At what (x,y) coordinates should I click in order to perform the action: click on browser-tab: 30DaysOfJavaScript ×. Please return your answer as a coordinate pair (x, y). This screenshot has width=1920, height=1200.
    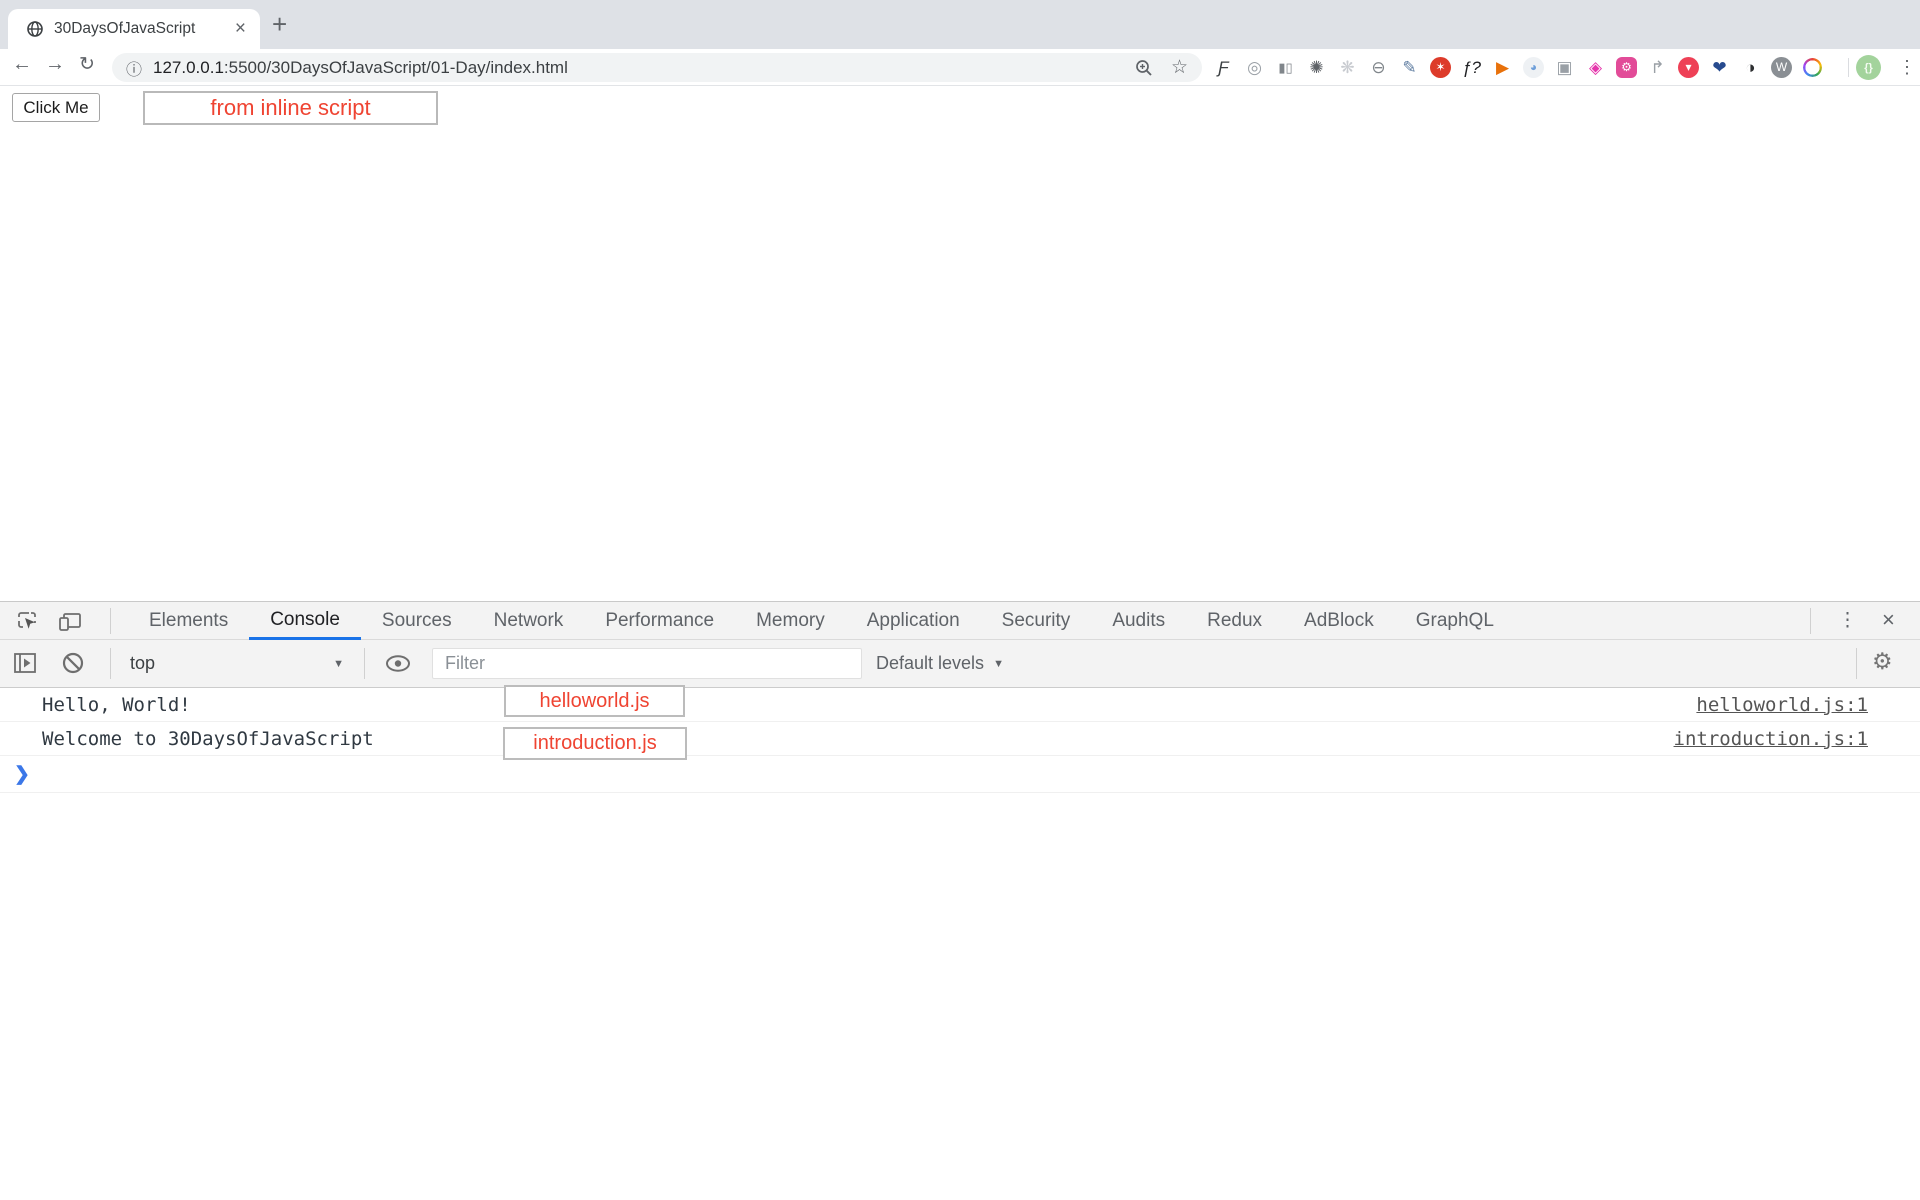
    Looking at the image, I should click on (134, 29).